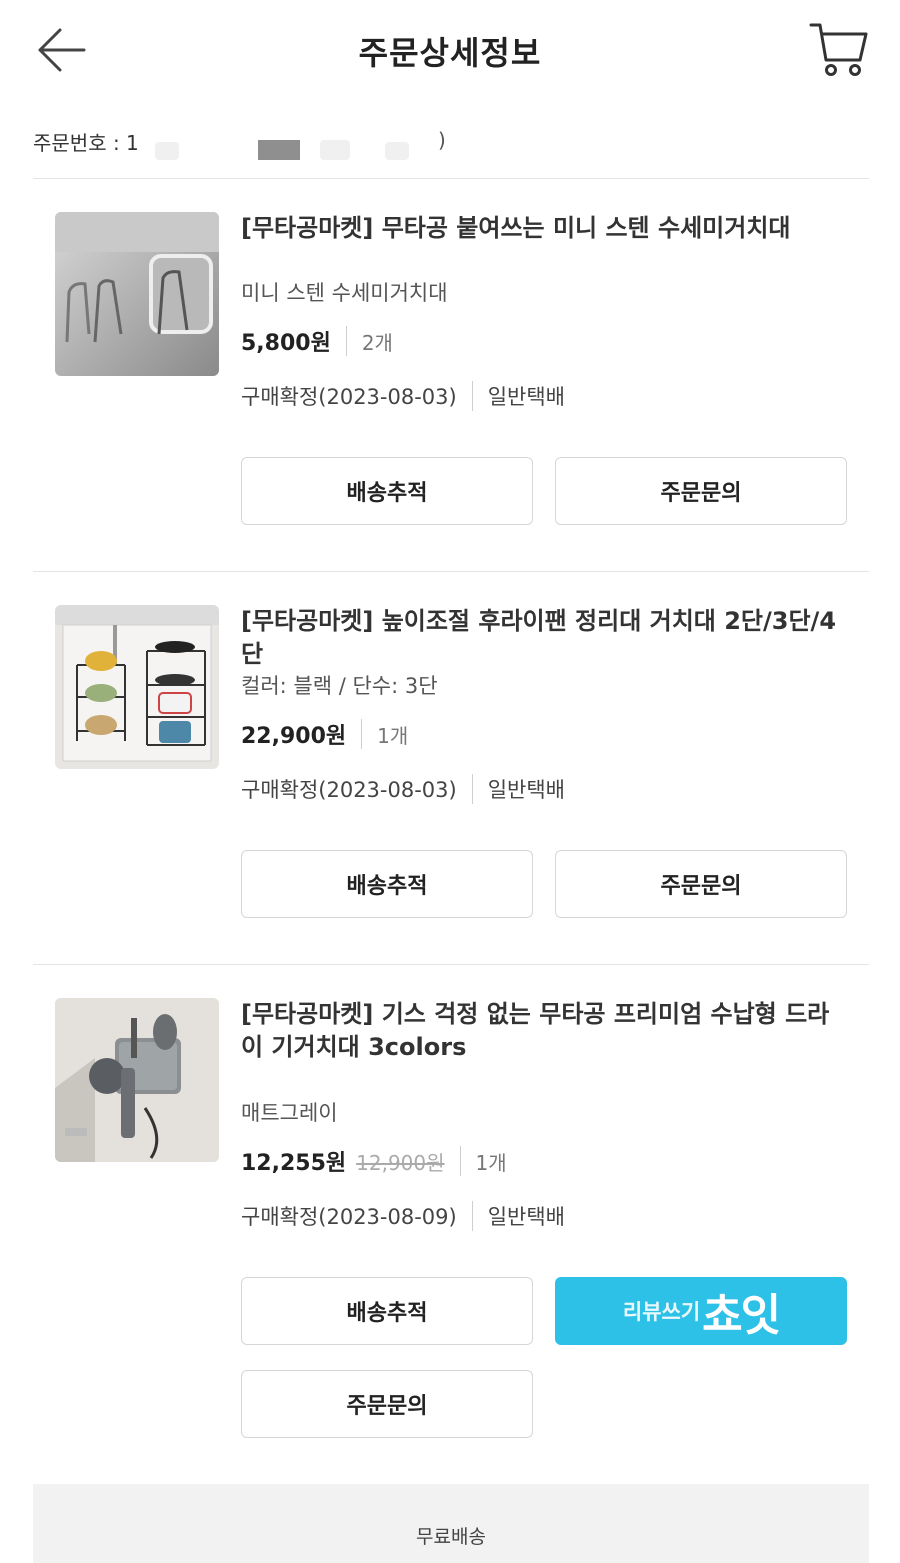 The height and width of the screenshot is (1563, 900). What do you see at coordinates (377, 342) in the screenshot?
I see `product-quantity: 2개` at bounding box center [377, 342].